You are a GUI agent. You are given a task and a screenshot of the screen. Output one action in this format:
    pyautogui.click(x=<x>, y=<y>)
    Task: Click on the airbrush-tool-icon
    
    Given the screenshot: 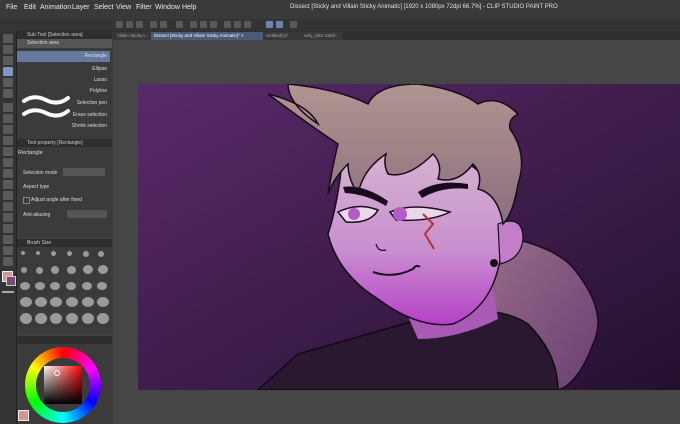 What is the action you would take?
    pyautogui.click(x=8, y=140)
    